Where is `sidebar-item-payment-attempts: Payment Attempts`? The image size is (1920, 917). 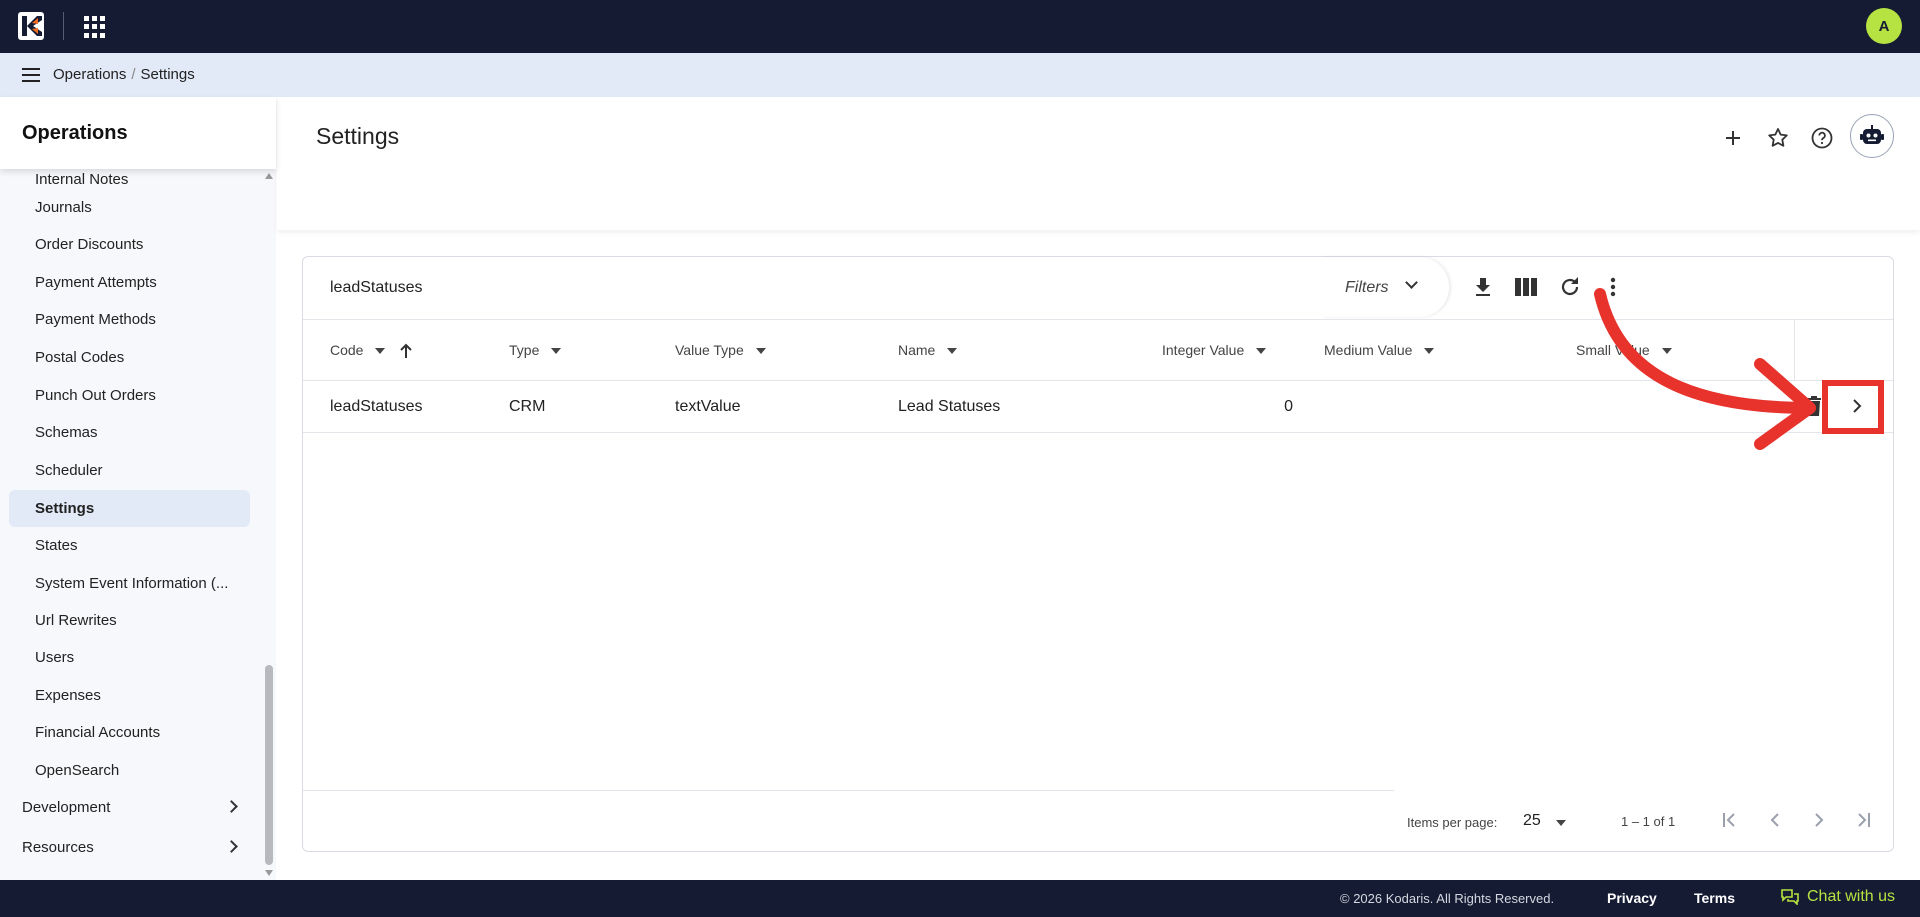
sidebar-item-payment-attempts: Payment Attempts is located at coordinates (129, 282).